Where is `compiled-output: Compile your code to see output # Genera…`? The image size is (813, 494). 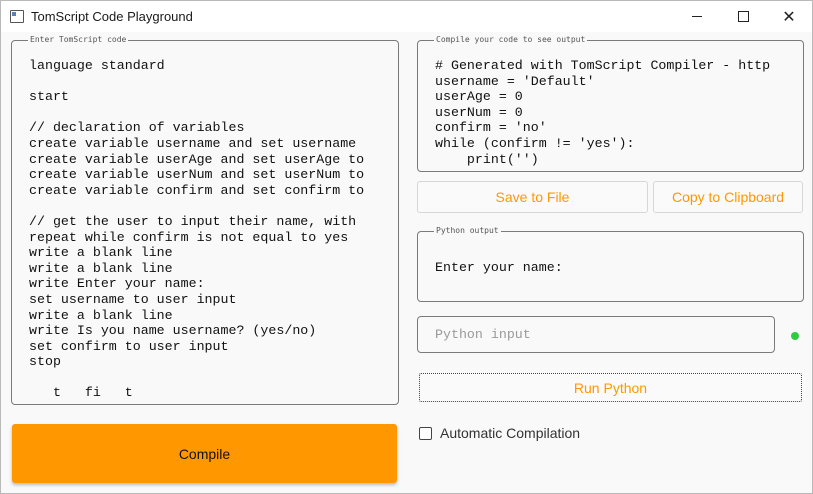
compiled-output: Compile your code to see output # Genera… is located at coordinates (610, 104).